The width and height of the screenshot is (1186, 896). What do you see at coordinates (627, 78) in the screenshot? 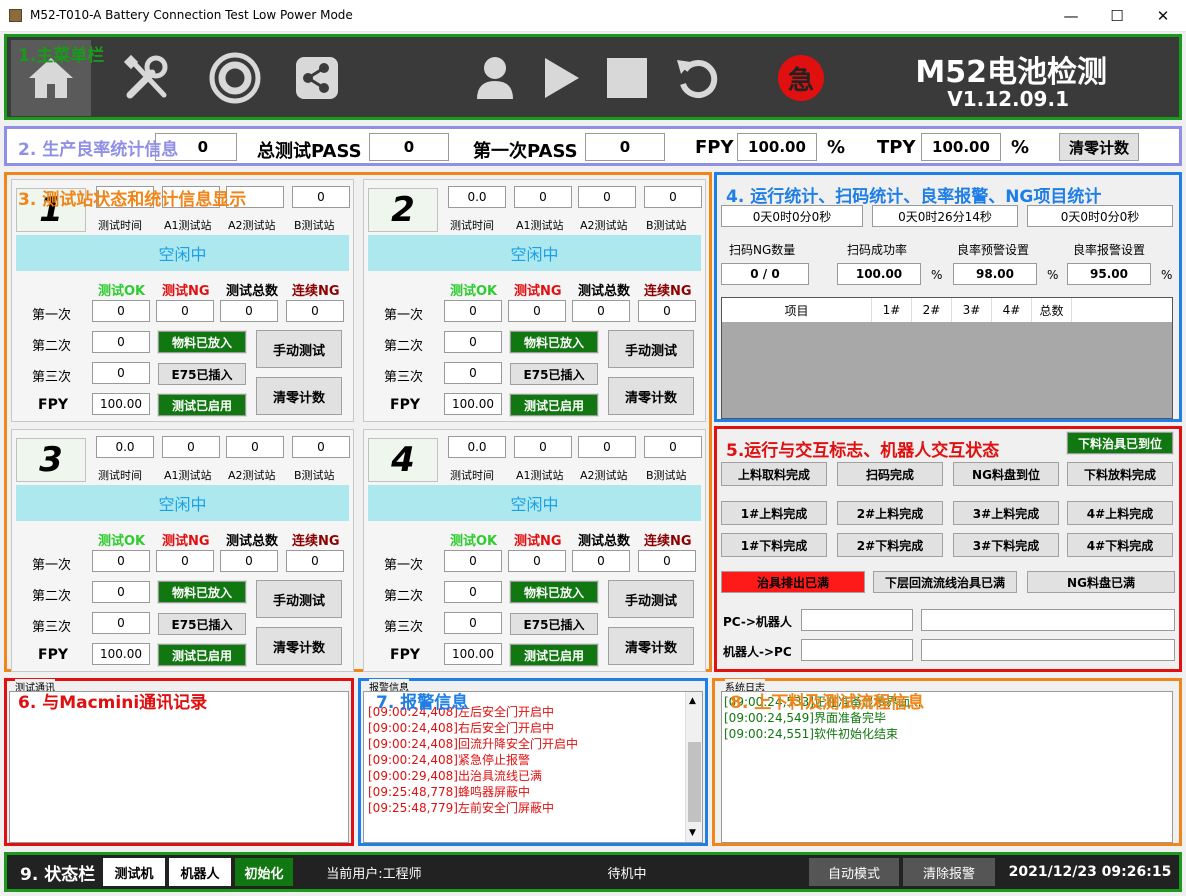
I see `stop-button` at bounding box center [627, 78].